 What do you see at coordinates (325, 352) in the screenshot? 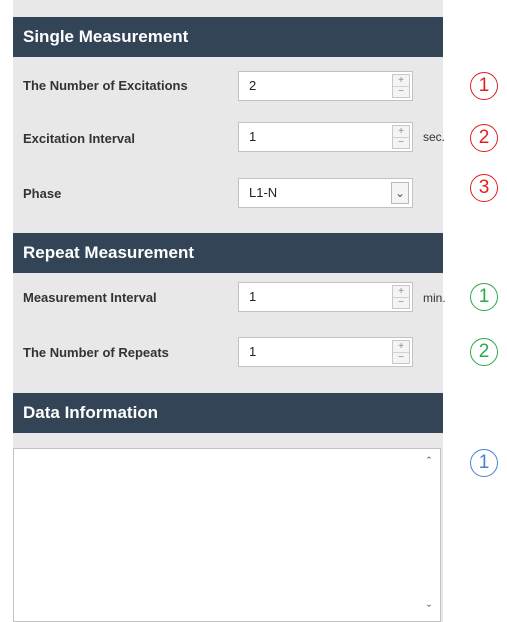
I see `repeats-spinbox: 1 + −` at bounding box center [325, 352].